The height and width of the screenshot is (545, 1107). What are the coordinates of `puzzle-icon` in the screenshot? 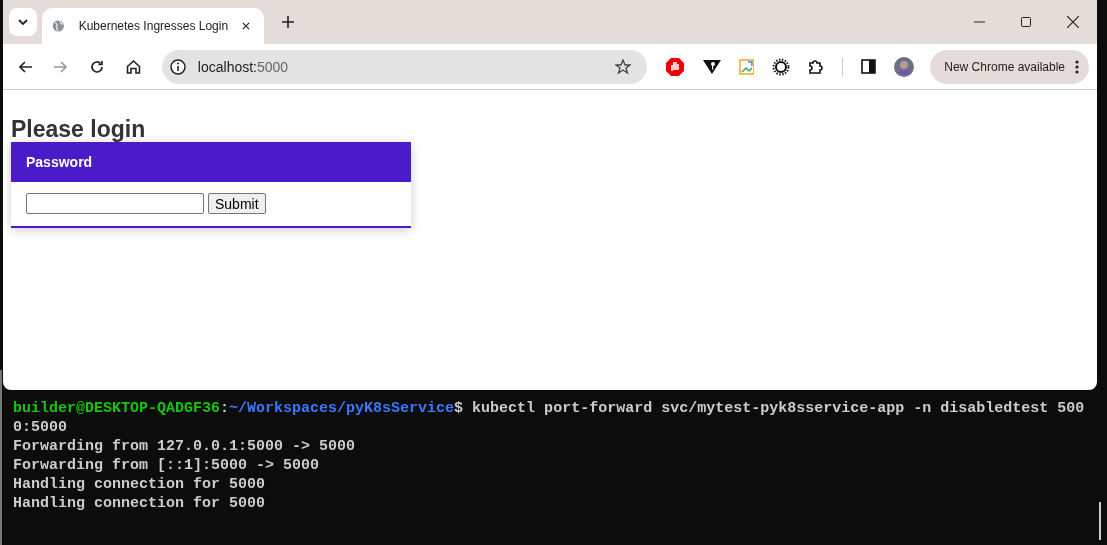 It's located at (816, 66).